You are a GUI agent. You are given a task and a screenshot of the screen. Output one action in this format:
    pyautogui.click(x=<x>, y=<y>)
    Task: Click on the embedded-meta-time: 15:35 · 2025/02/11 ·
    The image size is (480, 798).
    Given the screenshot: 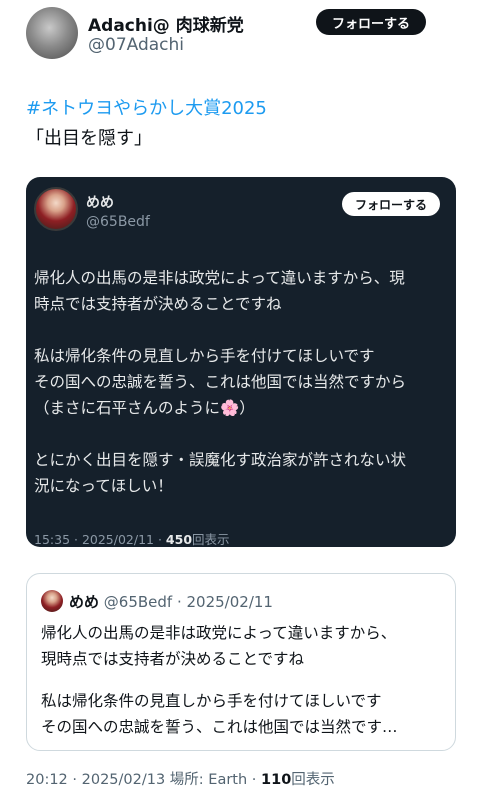 What is the action you would take?
    pyautogui.click(x=100, y=539)
    